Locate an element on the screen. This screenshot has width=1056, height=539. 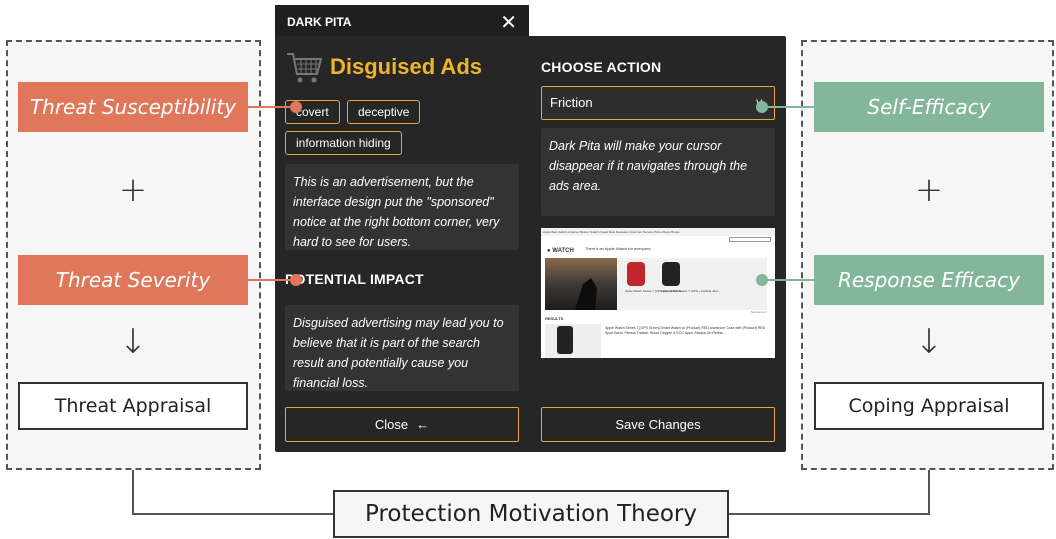
save-changes-button: Save Changes is located at coordinates (658, 424).